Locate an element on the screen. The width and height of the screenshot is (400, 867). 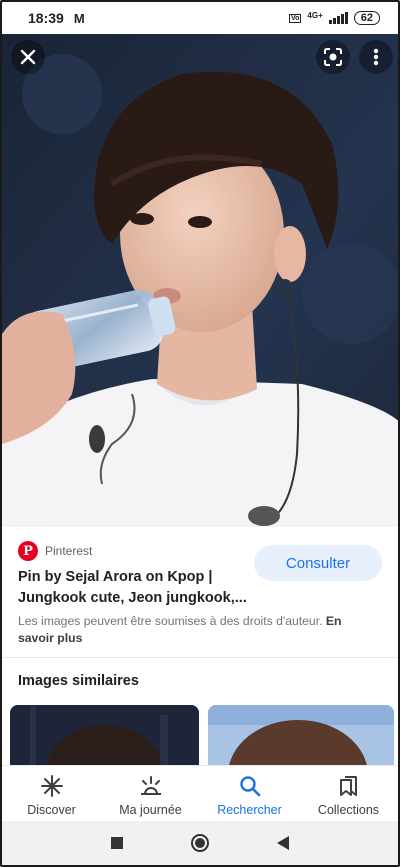
pinterest-icon: P is located at coordinates (28, 551).